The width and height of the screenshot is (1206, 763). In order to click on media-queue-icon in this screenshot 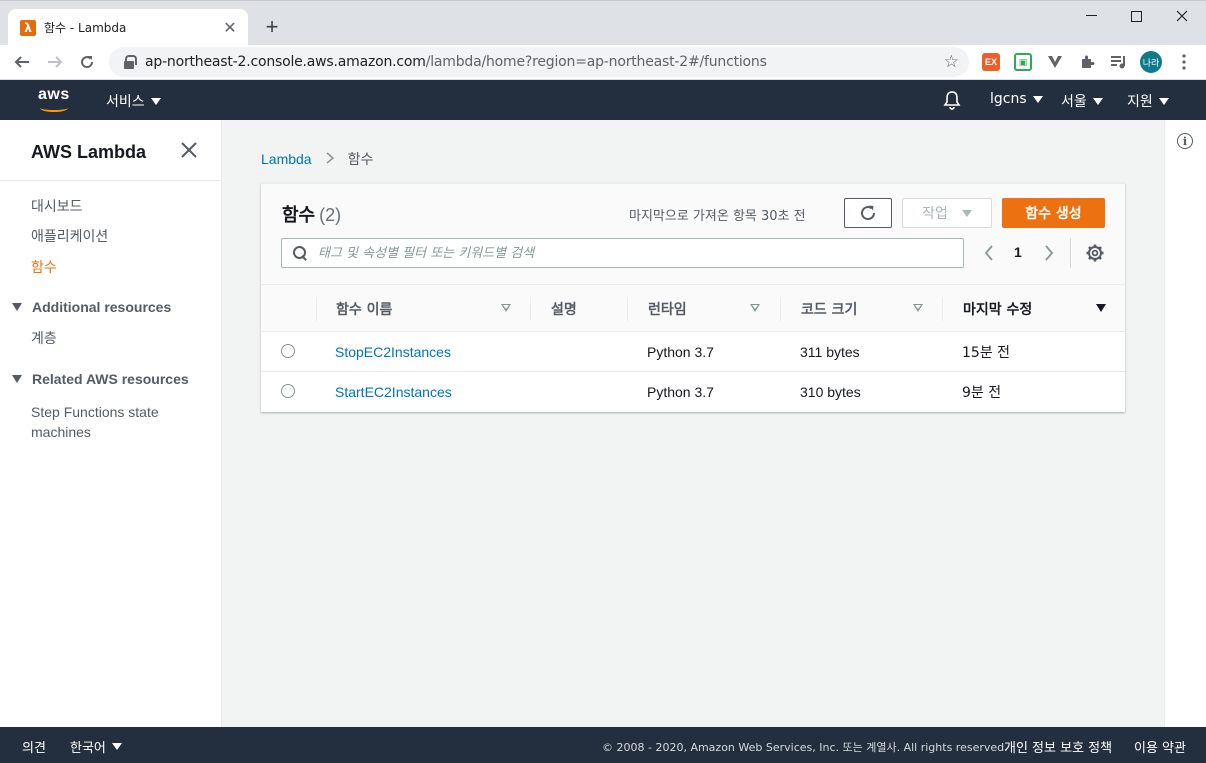, I will do `click(1119, 62)`.